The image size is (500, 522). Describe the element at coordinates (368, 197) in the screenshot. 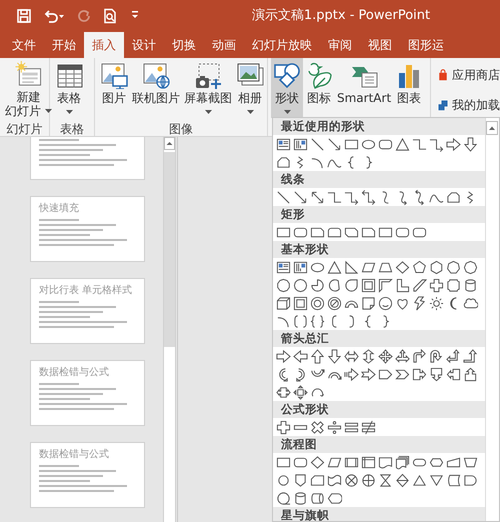

I see `elbow-double-arrow-icon` at that location.